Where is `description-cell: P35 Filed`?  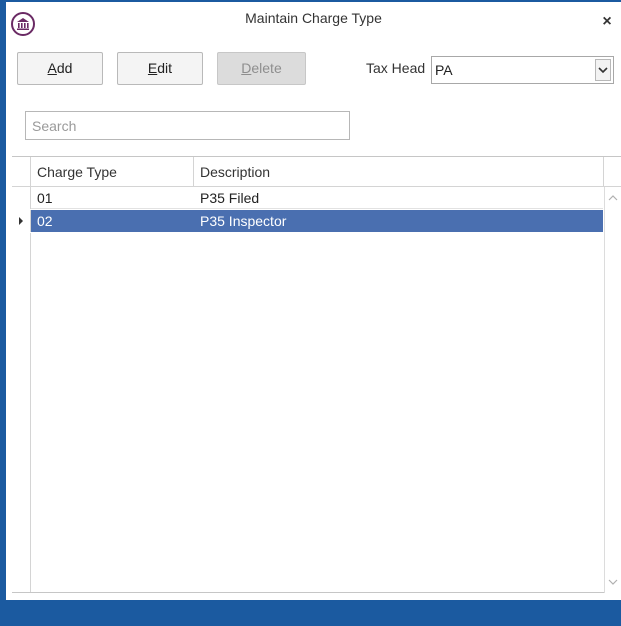 description-cell: P35 Filed is located at coordinates (230, 198).